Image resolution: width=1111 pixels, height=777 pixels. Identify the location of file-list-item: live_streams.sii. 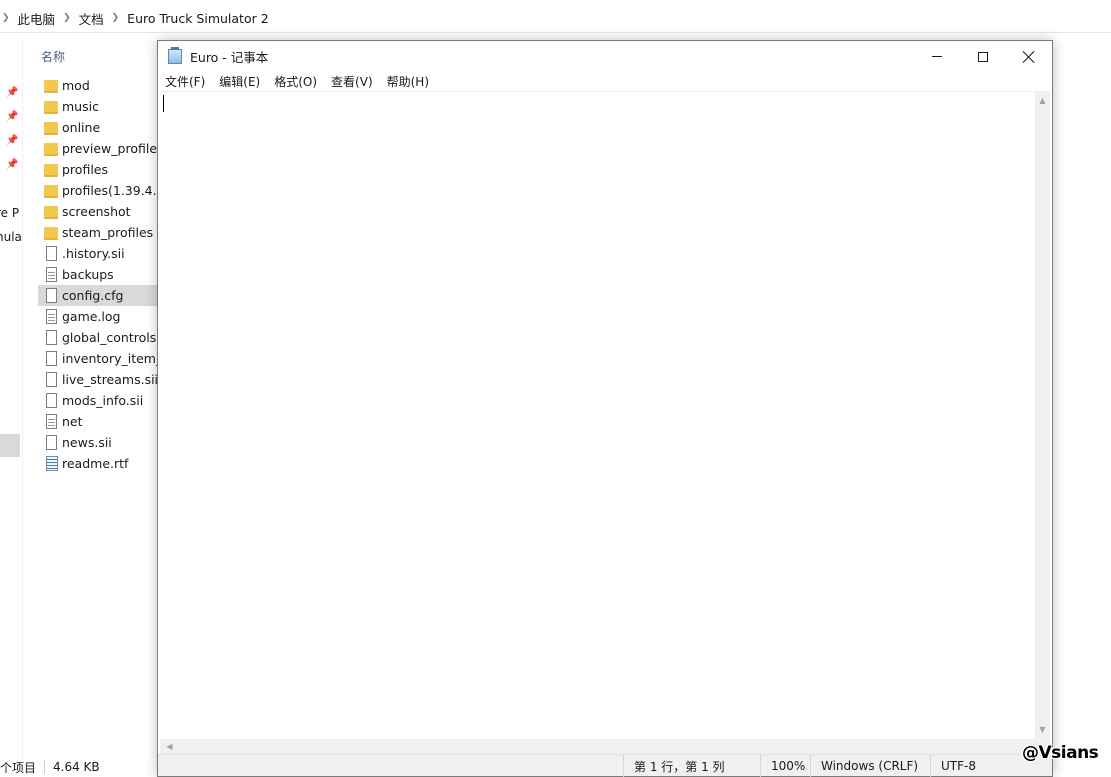
(103, 379).